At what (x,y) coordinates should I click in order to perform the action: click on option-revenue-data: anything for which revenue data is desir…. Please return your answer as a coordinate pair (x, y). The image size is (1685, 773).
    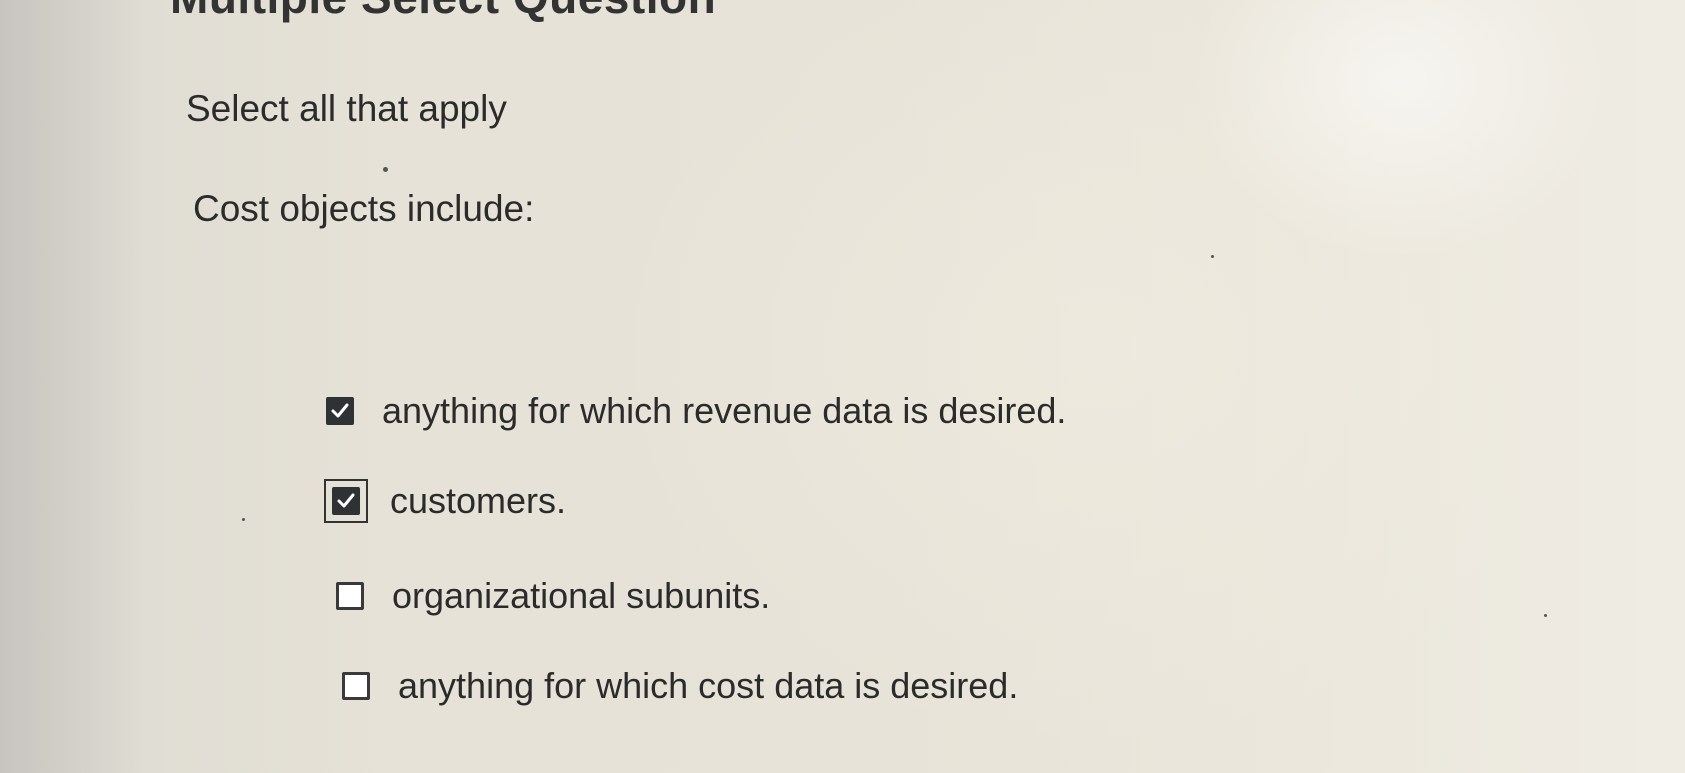
    Looking at the image, I should click on (696, 411).